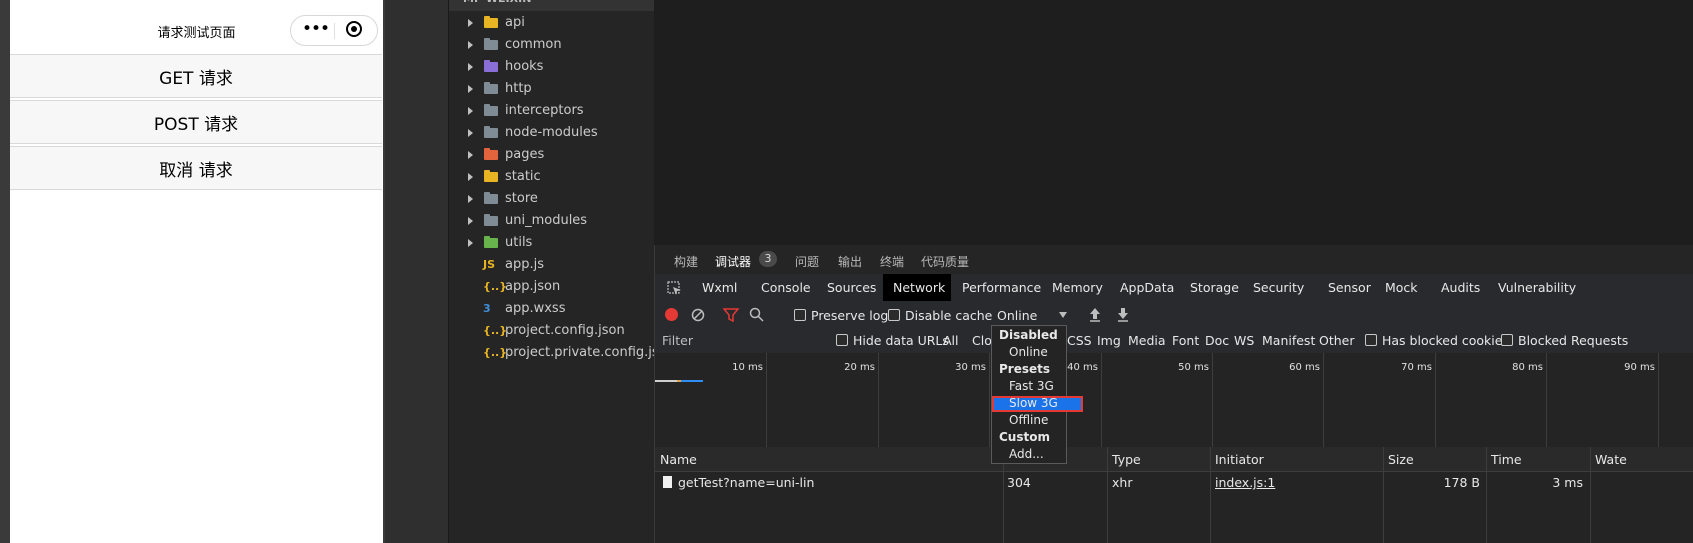  I want to click on tab-mock: Mock, so click(1401, 287).